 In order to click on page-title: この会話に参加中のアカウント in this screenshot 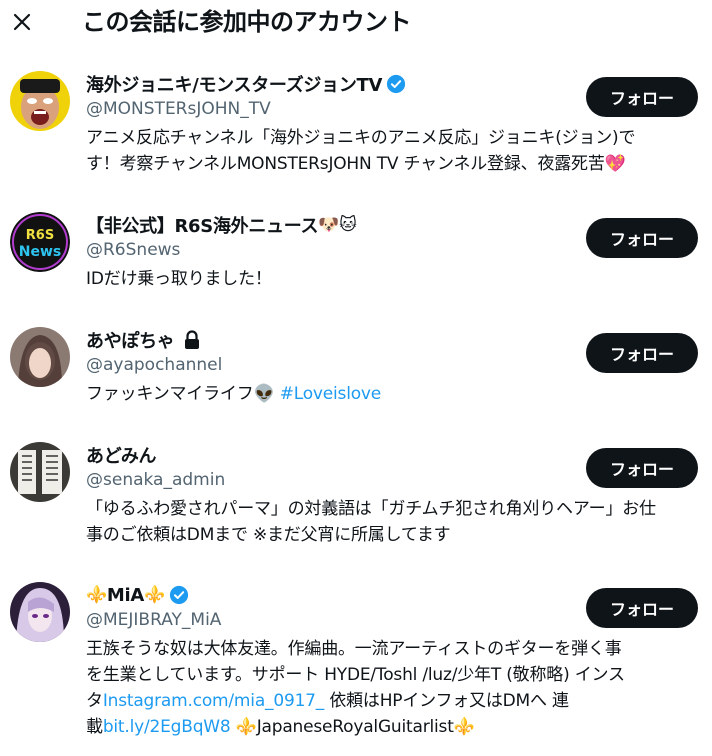, I will do `click(247, 22)`.